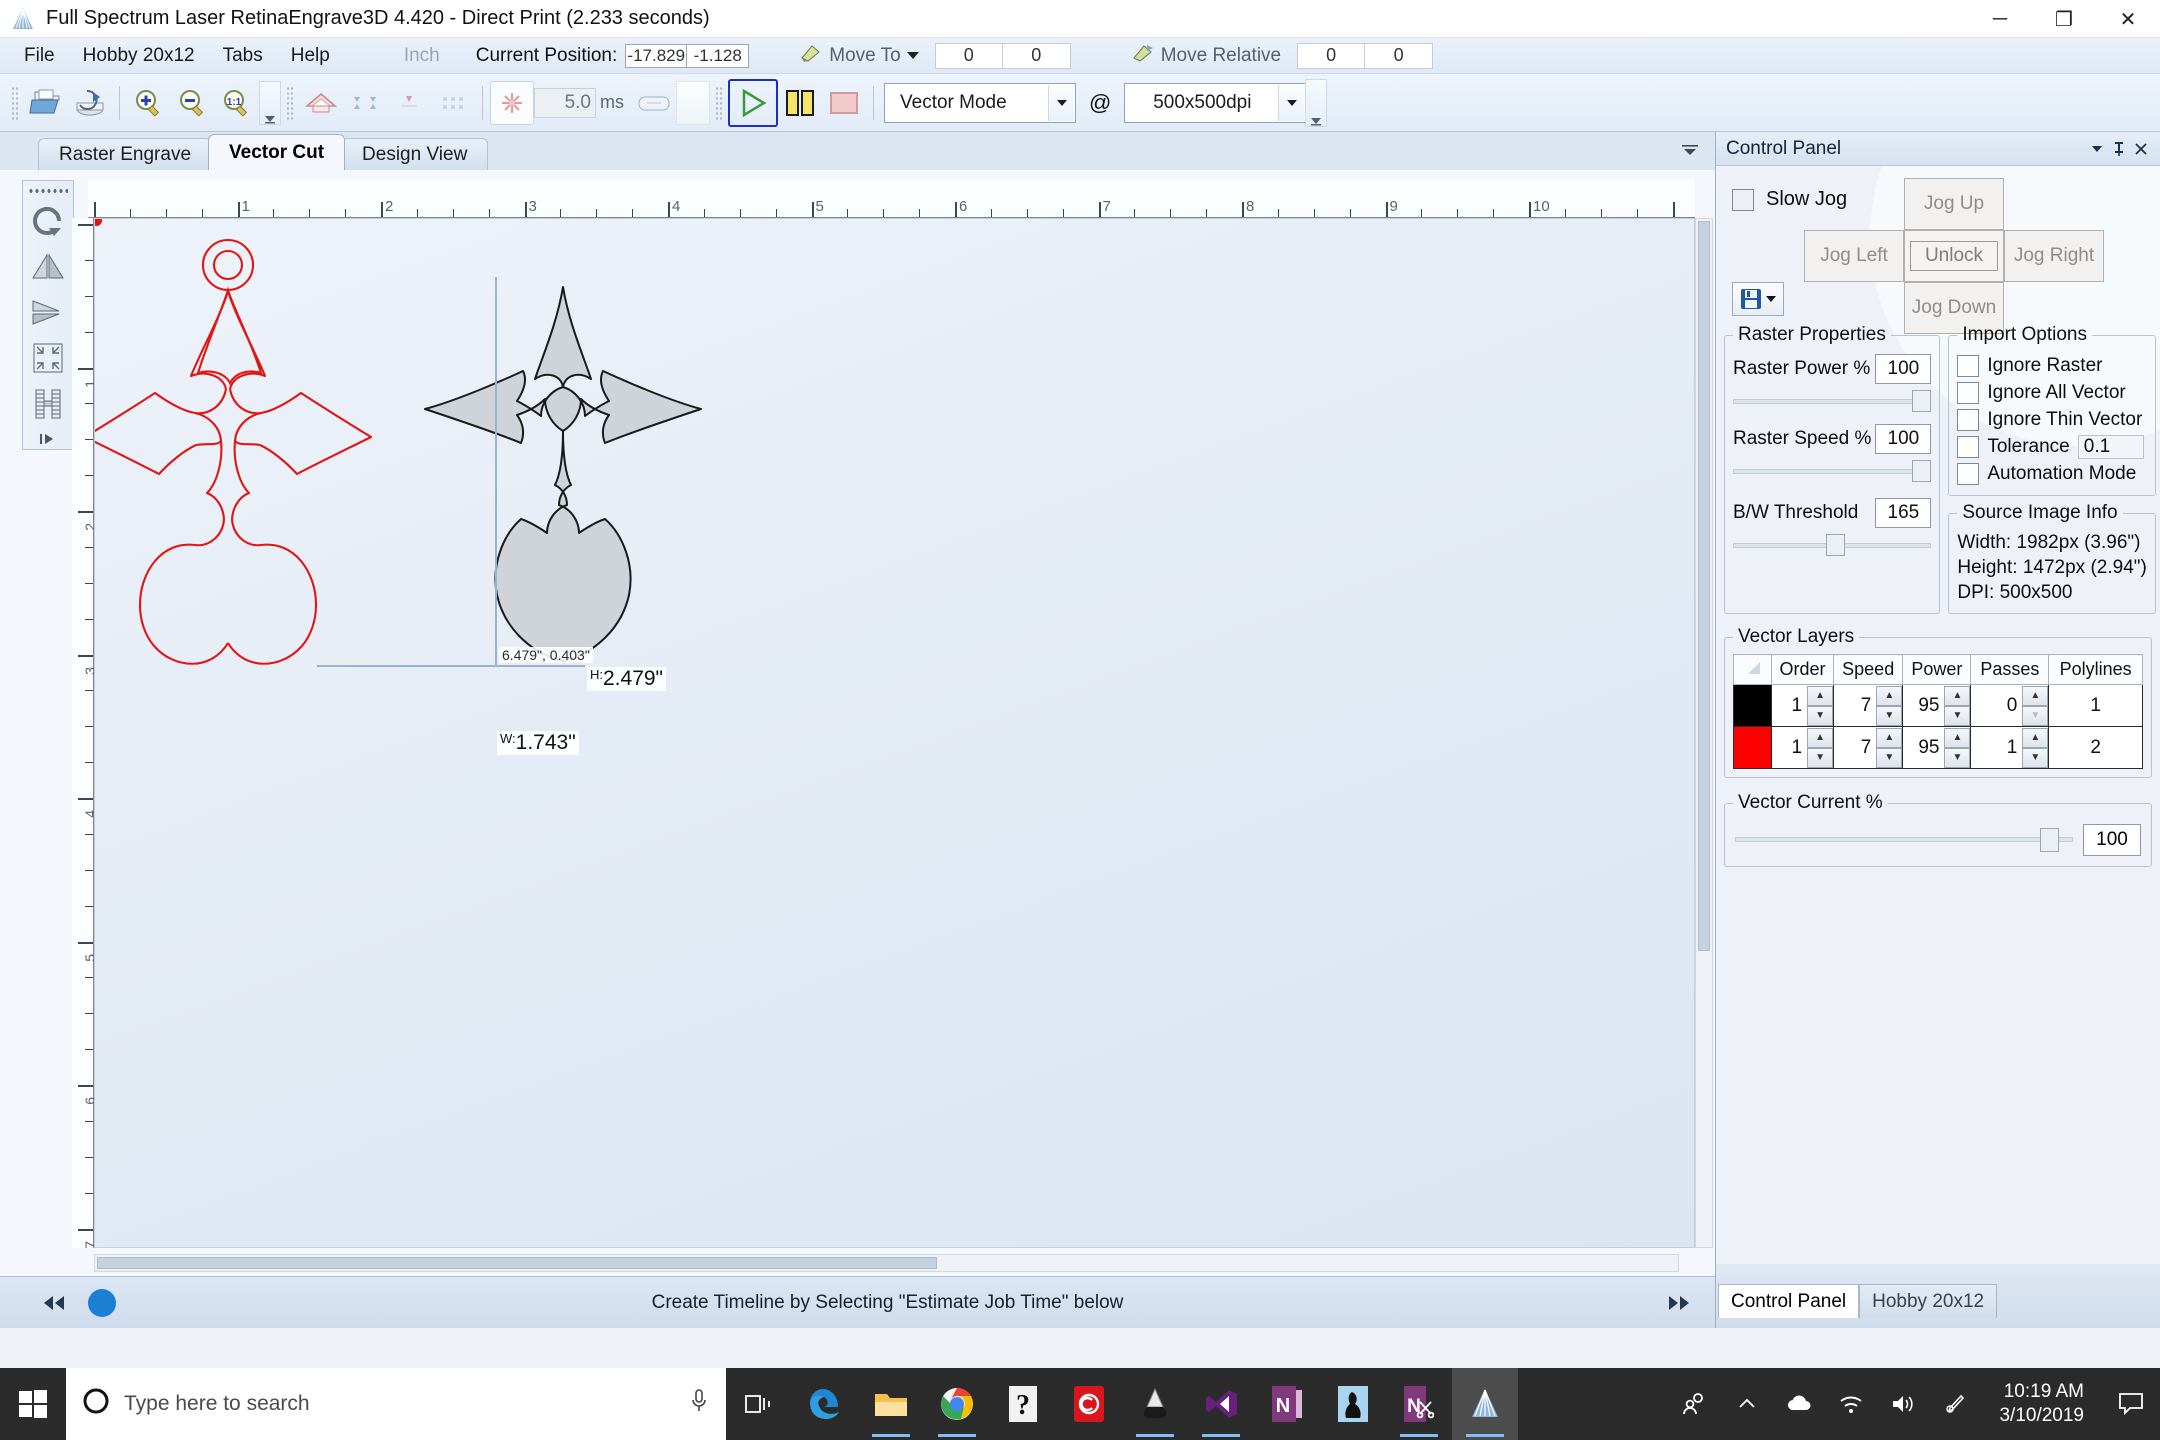  I want to click on close-button: ✕, so click(2128, 19).